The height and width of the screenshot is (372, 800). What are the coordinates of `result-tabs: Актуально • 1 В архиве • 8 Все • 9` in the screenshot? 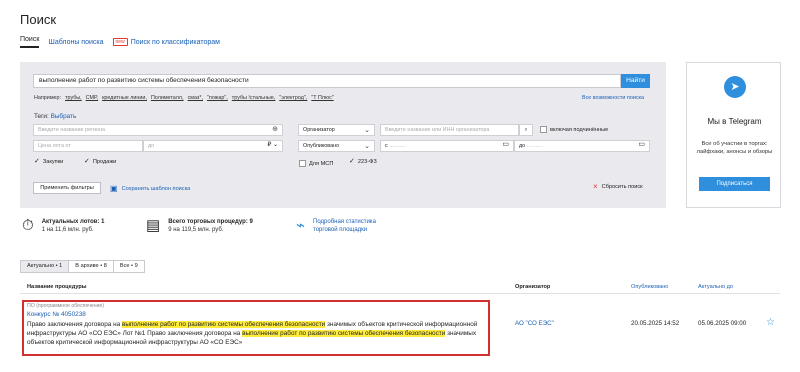 It's located at (82, 266).